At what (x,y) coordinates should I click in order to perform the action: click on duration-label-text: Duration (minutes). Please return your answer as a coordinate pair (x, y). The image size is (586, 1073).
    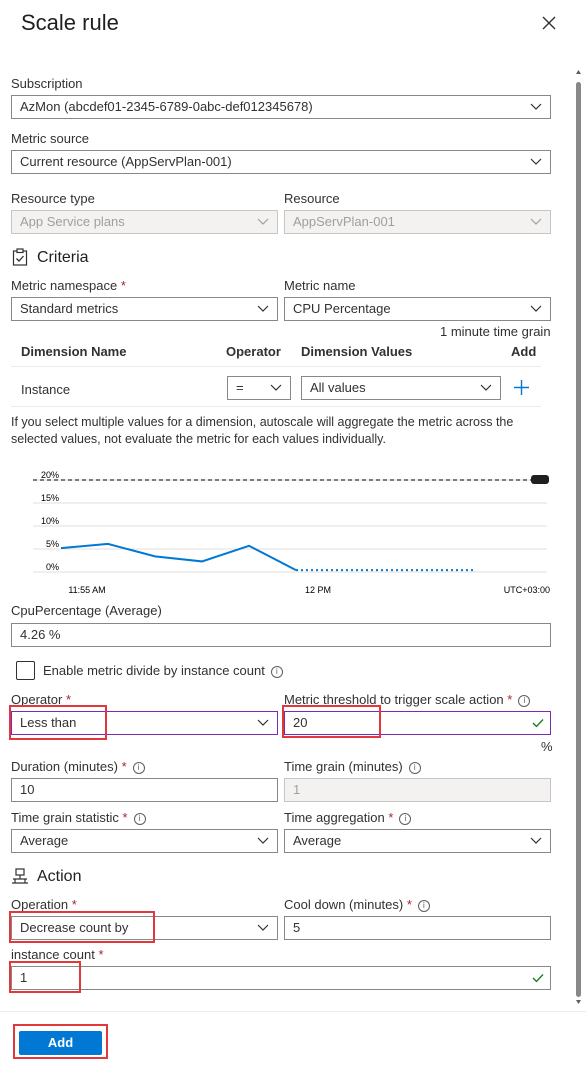
    Looking at the image, I should click on (64, 766).